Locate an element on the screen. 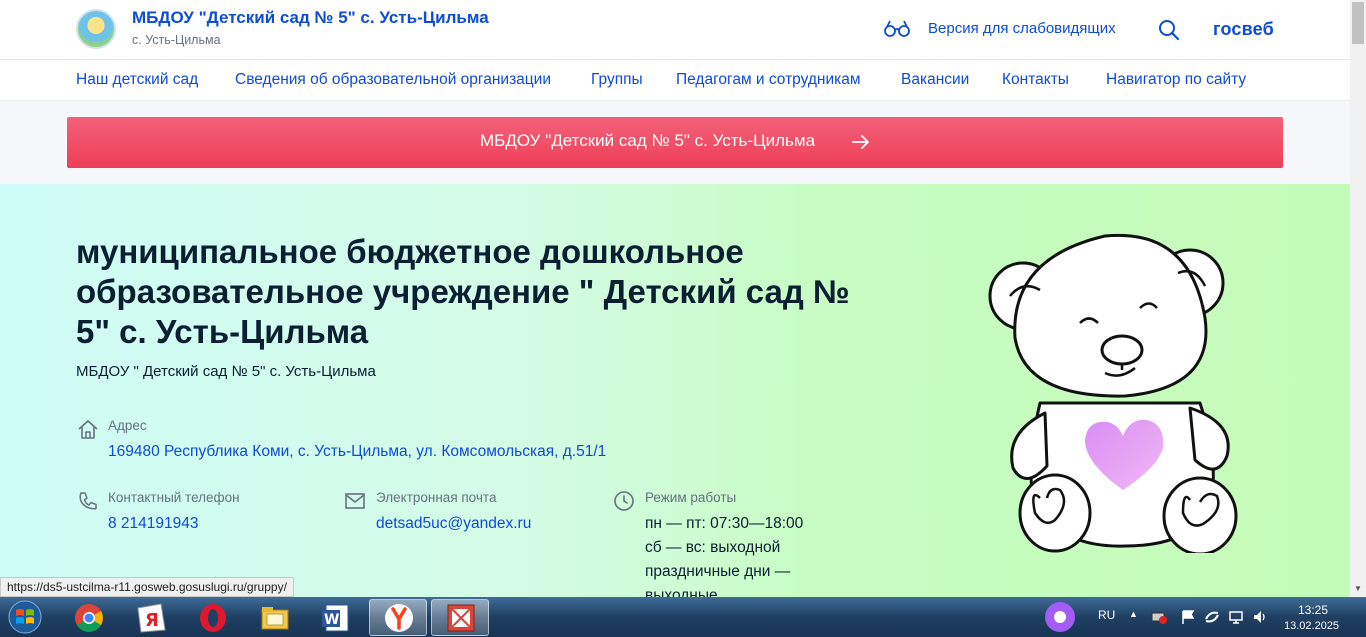 Image resolution: width=1366 pixels, height=637 pixels. nav-item-groups: Группы is located at coordinates (617, 80).